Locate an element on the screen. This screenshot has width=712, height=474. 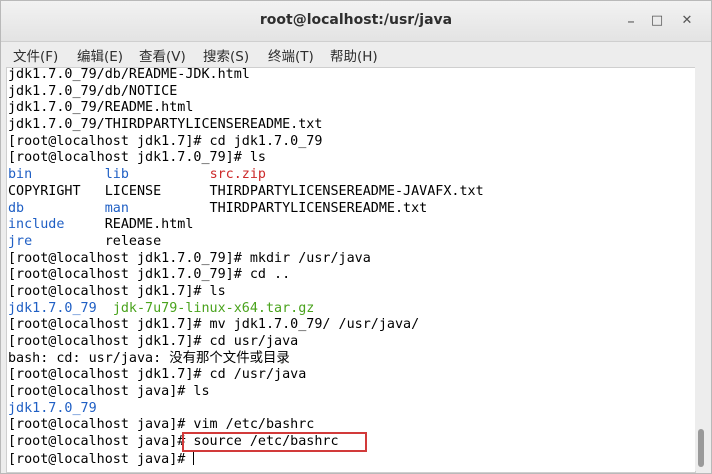
scrollbar is located at coordinates (701, 269).